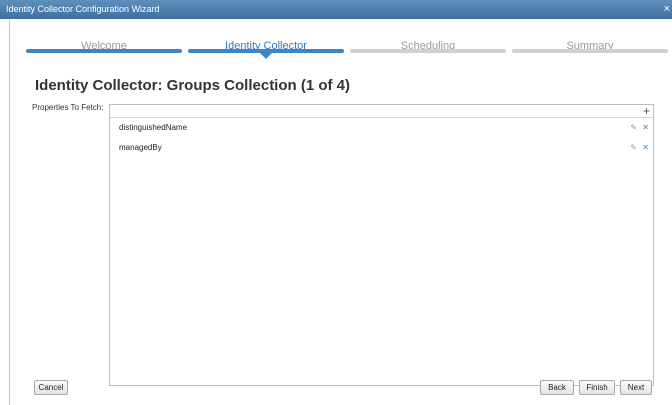 This screenshot has height=405, width=672. What do you see at coordinates (140, 147) in the screenshot?
I see `property-name: managedBy` at bounding box center [140, 147].